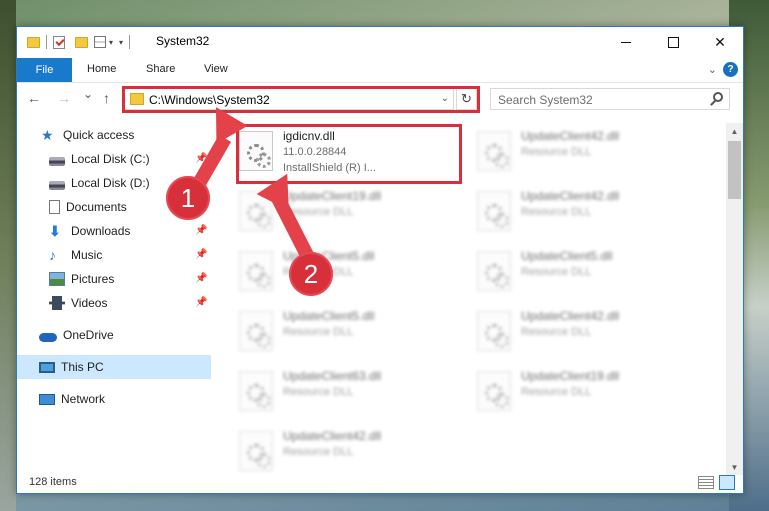 This screenshot has width=769, height=511. What do you see at coordinates (100, 42) in the screenshot?
I see `customize-icon` at bounding box center [100, 42].